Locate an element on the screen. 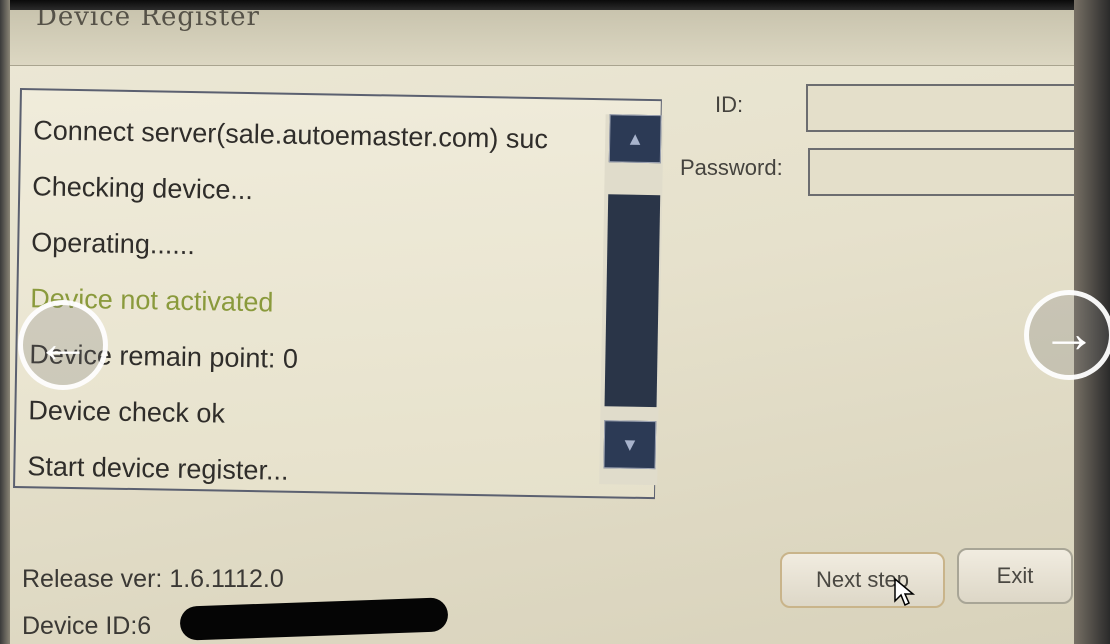 Image resolution: width=1110 pixels, height=644 pixels. release-label: Release ver: is located at coordinates (92, 579).